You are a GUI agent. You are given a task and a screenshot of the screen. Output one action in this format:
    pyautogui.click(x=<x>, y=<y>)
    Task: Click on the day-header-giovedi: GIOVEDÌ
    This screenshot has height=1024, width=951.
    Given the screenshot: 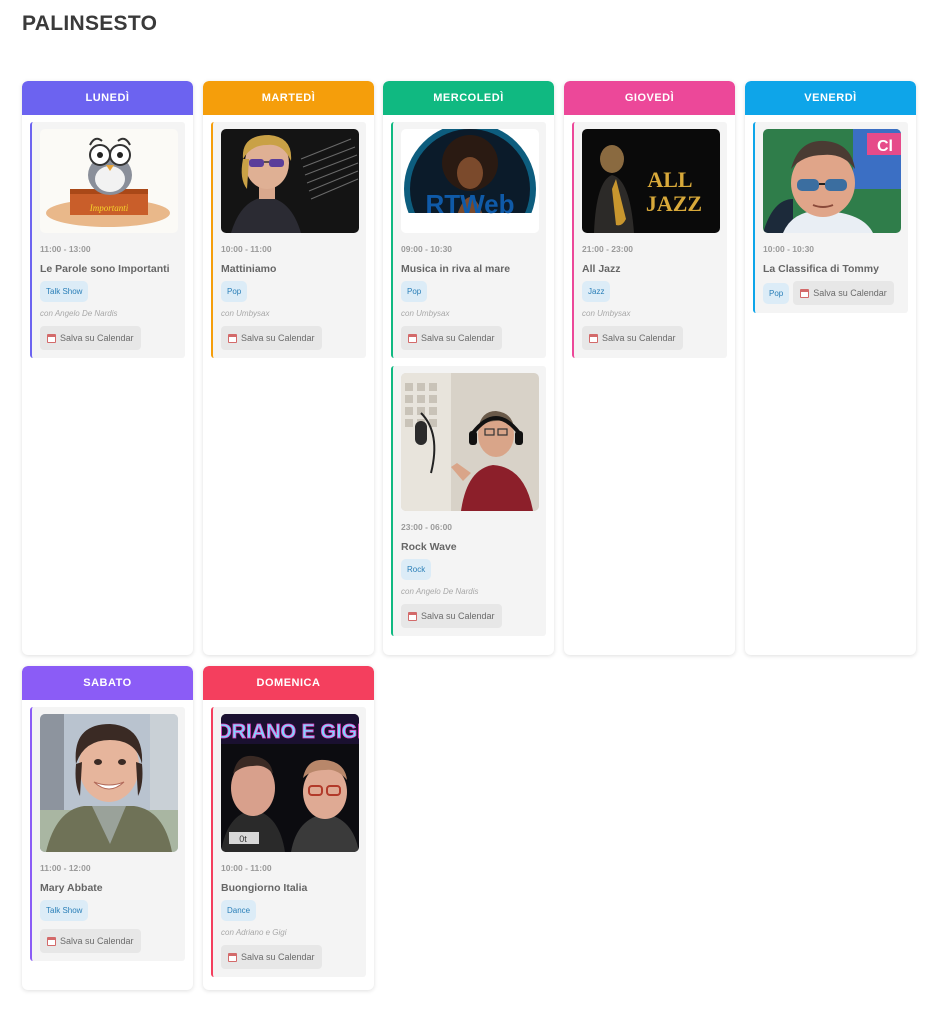 What is the action you would take?
    pyautogui.click(x=649, y=98)
    